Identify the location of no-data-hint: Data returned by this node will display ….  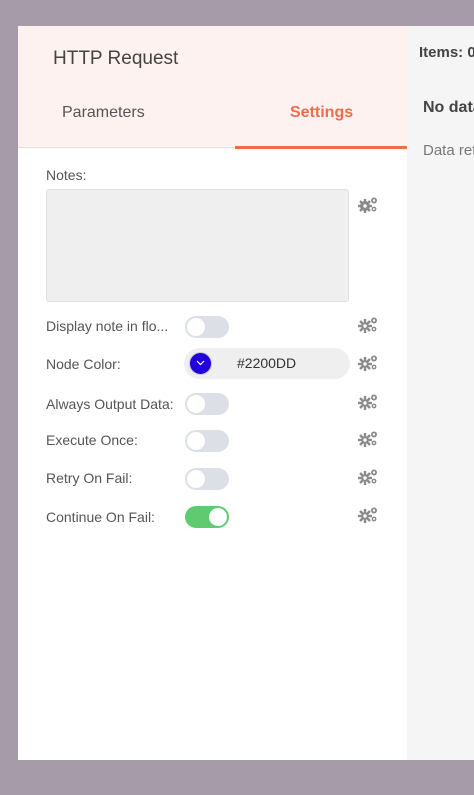
(448, 150).